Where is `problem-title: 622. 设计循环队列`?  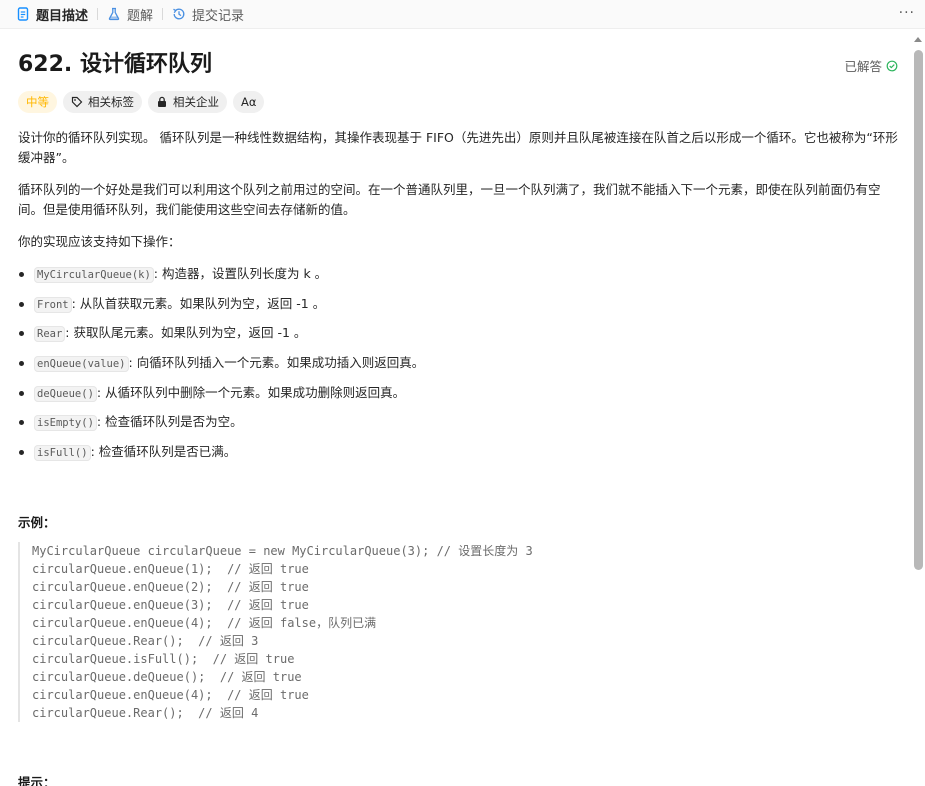
problem-title: 622. 设计循环队列 is located at coordinates (115, 64).